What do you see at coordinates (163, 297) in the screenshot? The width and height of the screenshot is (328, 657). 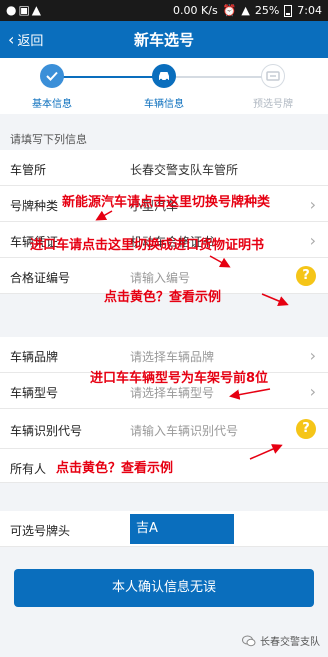 I see `annotation-help-example: 点击黄色？查看示例` at bounding box center [163, 297].